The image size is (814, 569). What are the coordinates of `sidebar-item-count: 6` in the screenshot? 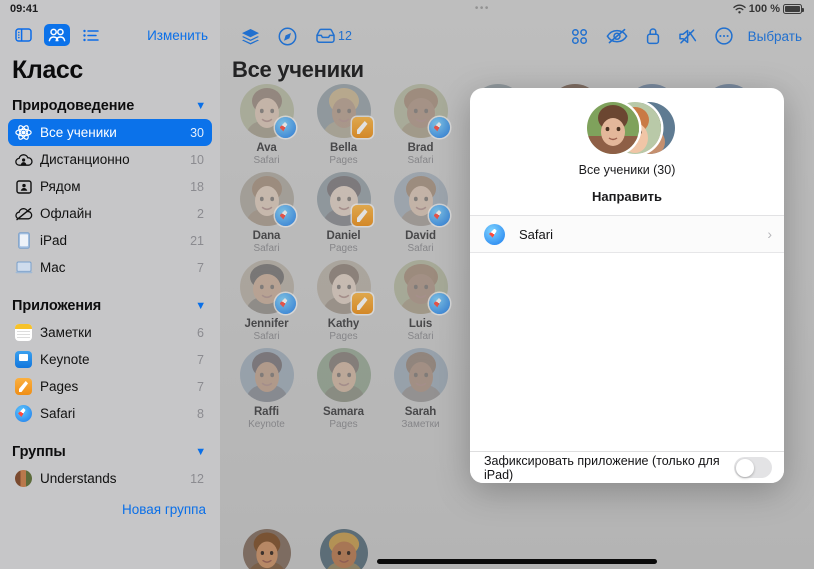 It's located at (200, 332).